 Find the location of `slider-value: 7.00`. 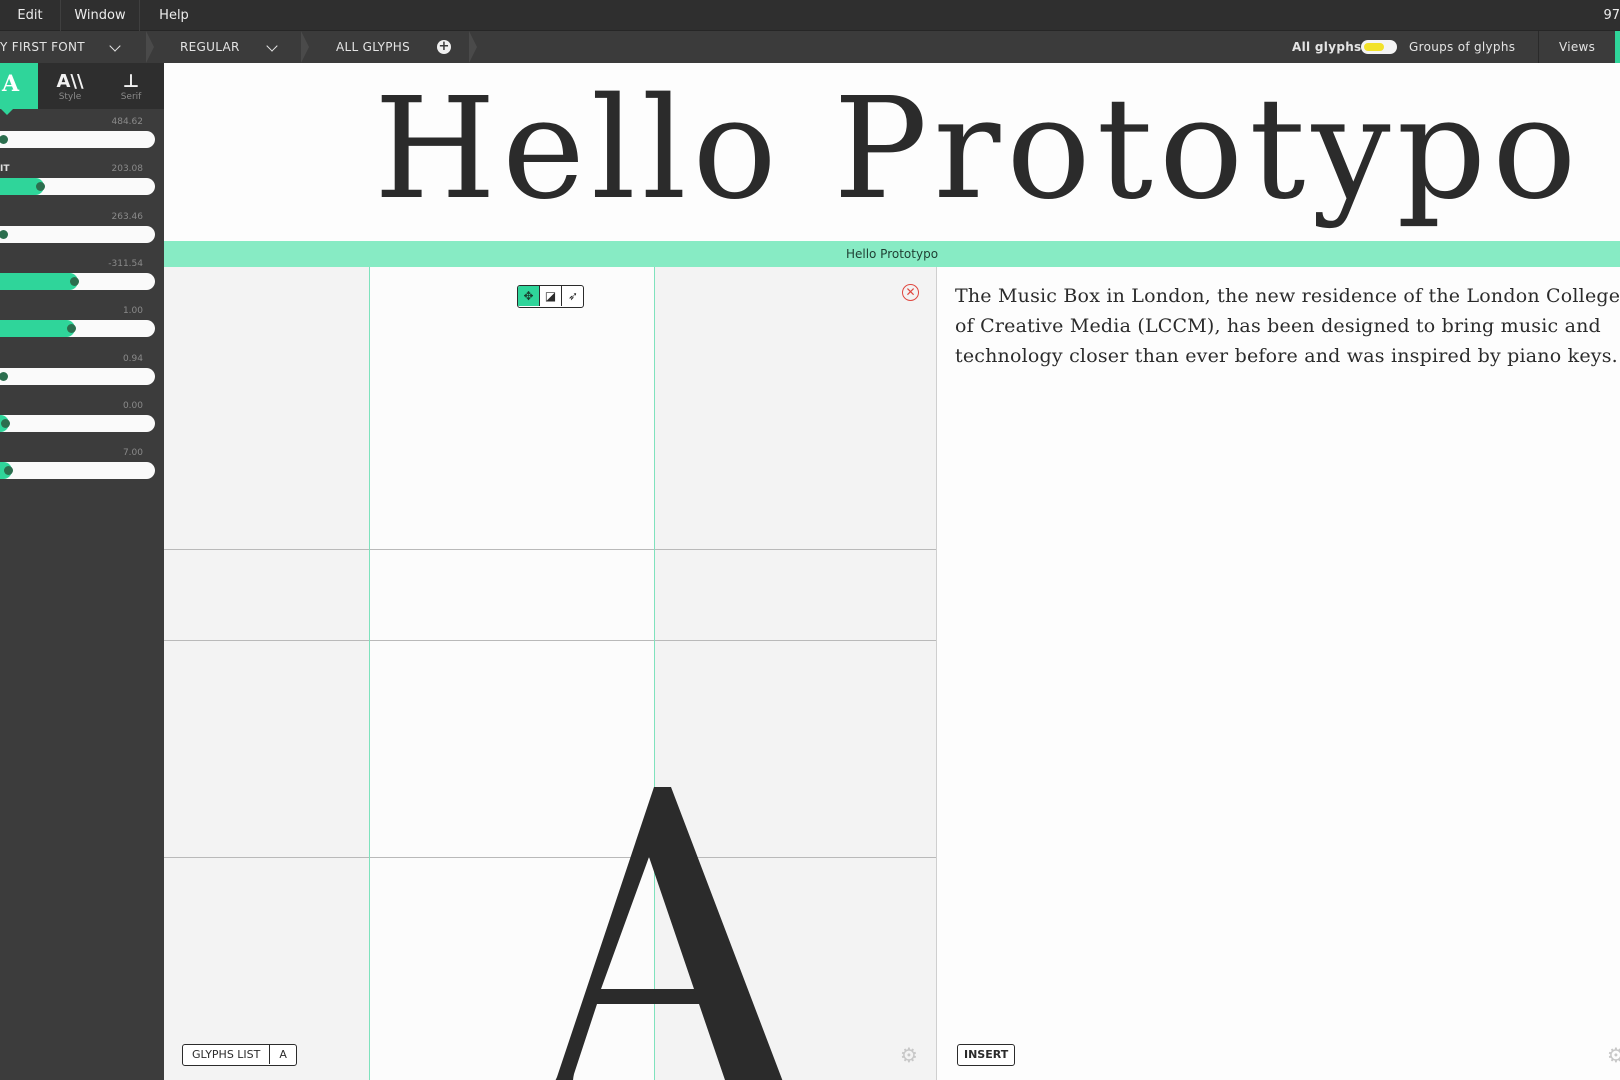

slider-value: 7.00 is located at coordinates (132, 453).